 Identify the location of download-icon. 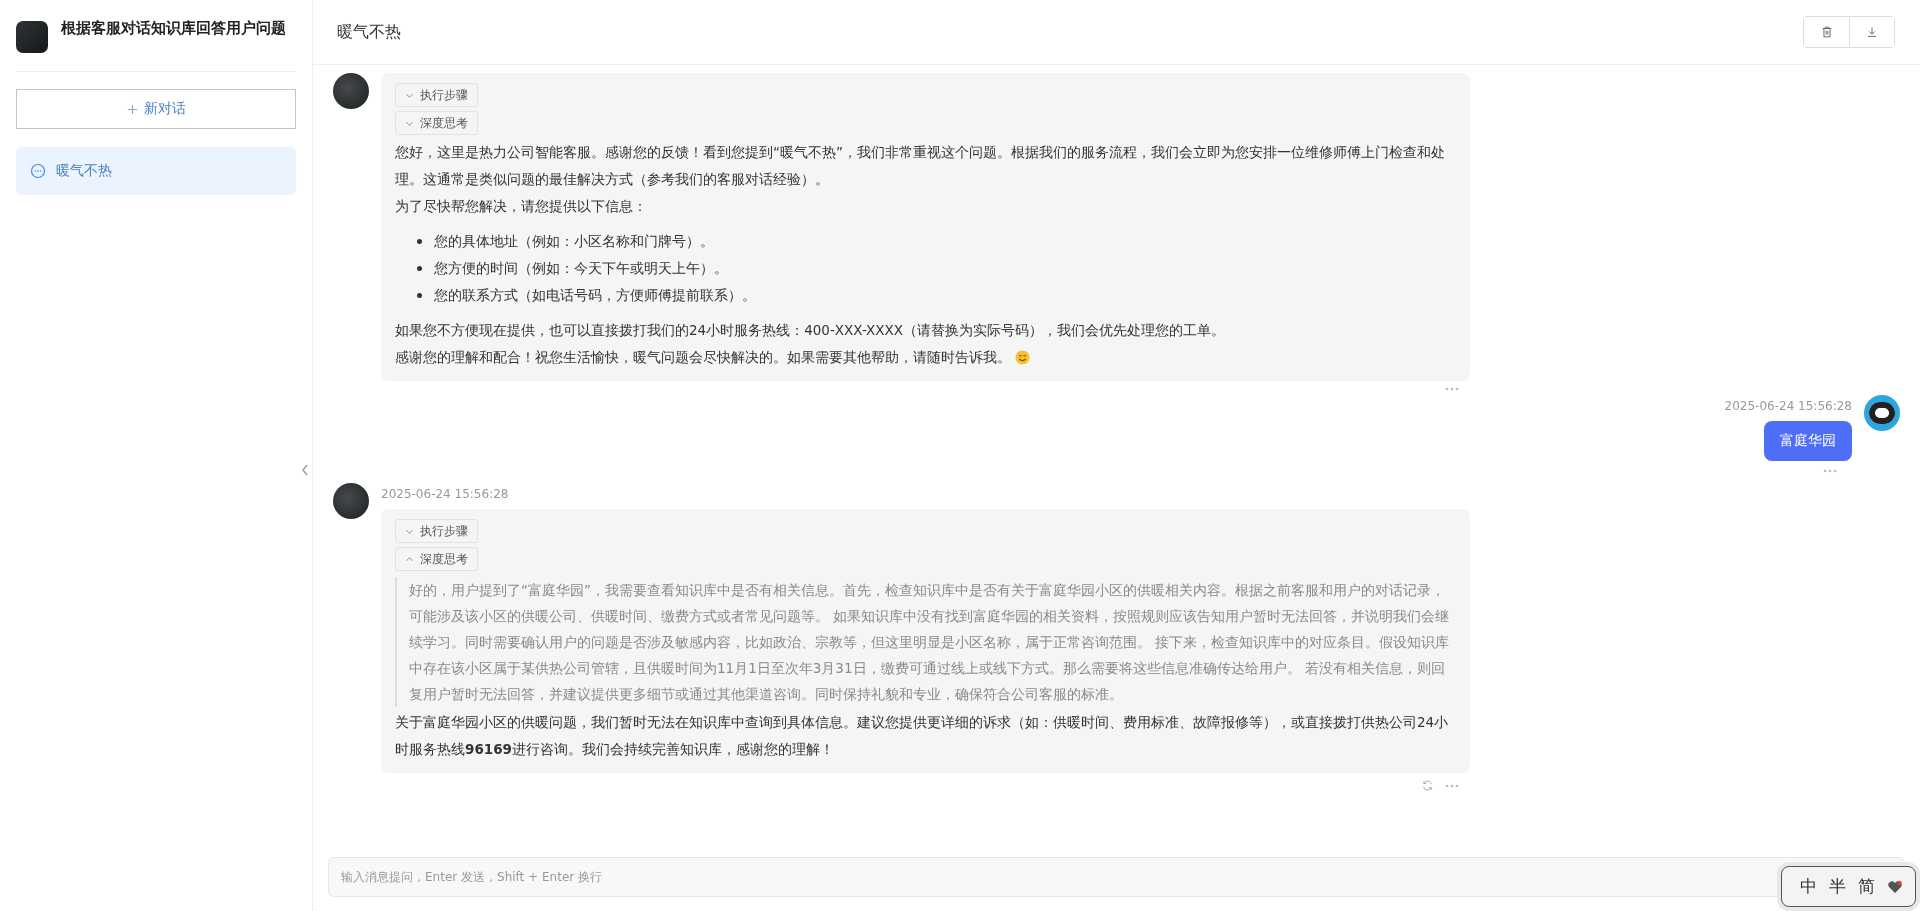
(1872, 32).